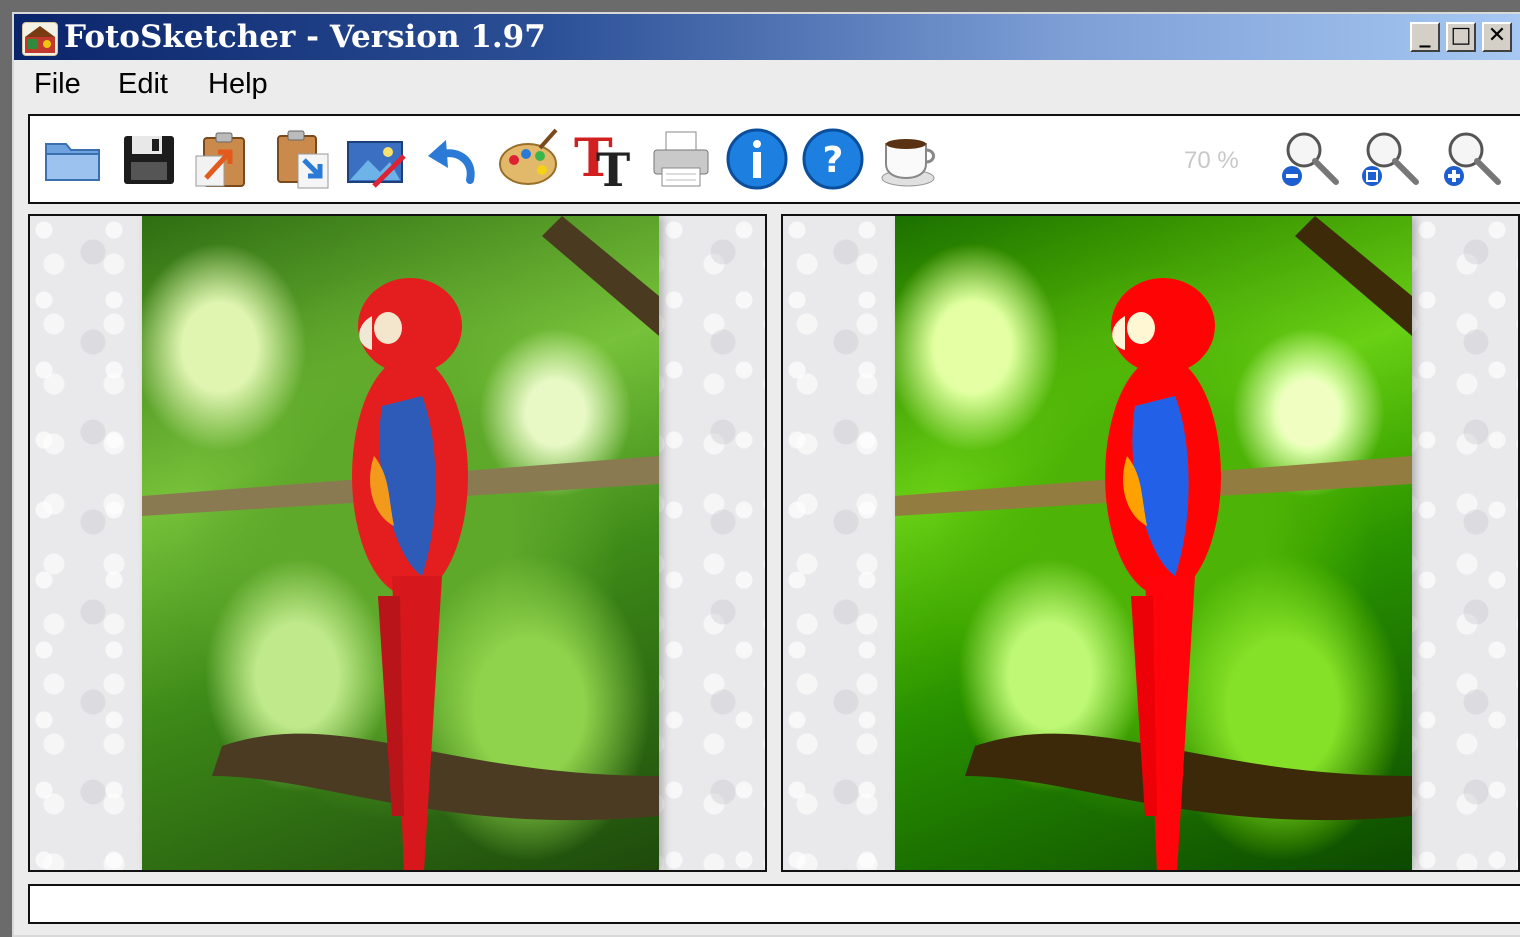  Describe the element at coordinates (1311, 159) in the screenshot. I see `zoom-out-icon` at that location.